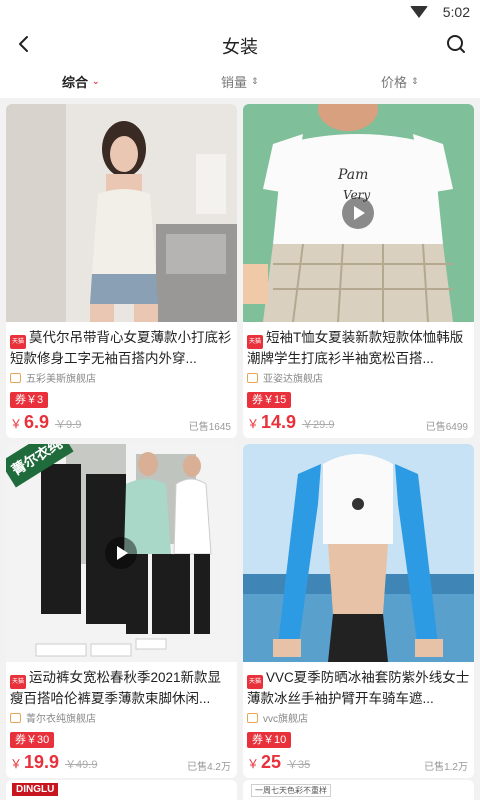  What do you see at coordinates (291, 790) in the screenshot?
I see `promo-banner: 一周七天色彩不重样` at bounding box center [291, 790].